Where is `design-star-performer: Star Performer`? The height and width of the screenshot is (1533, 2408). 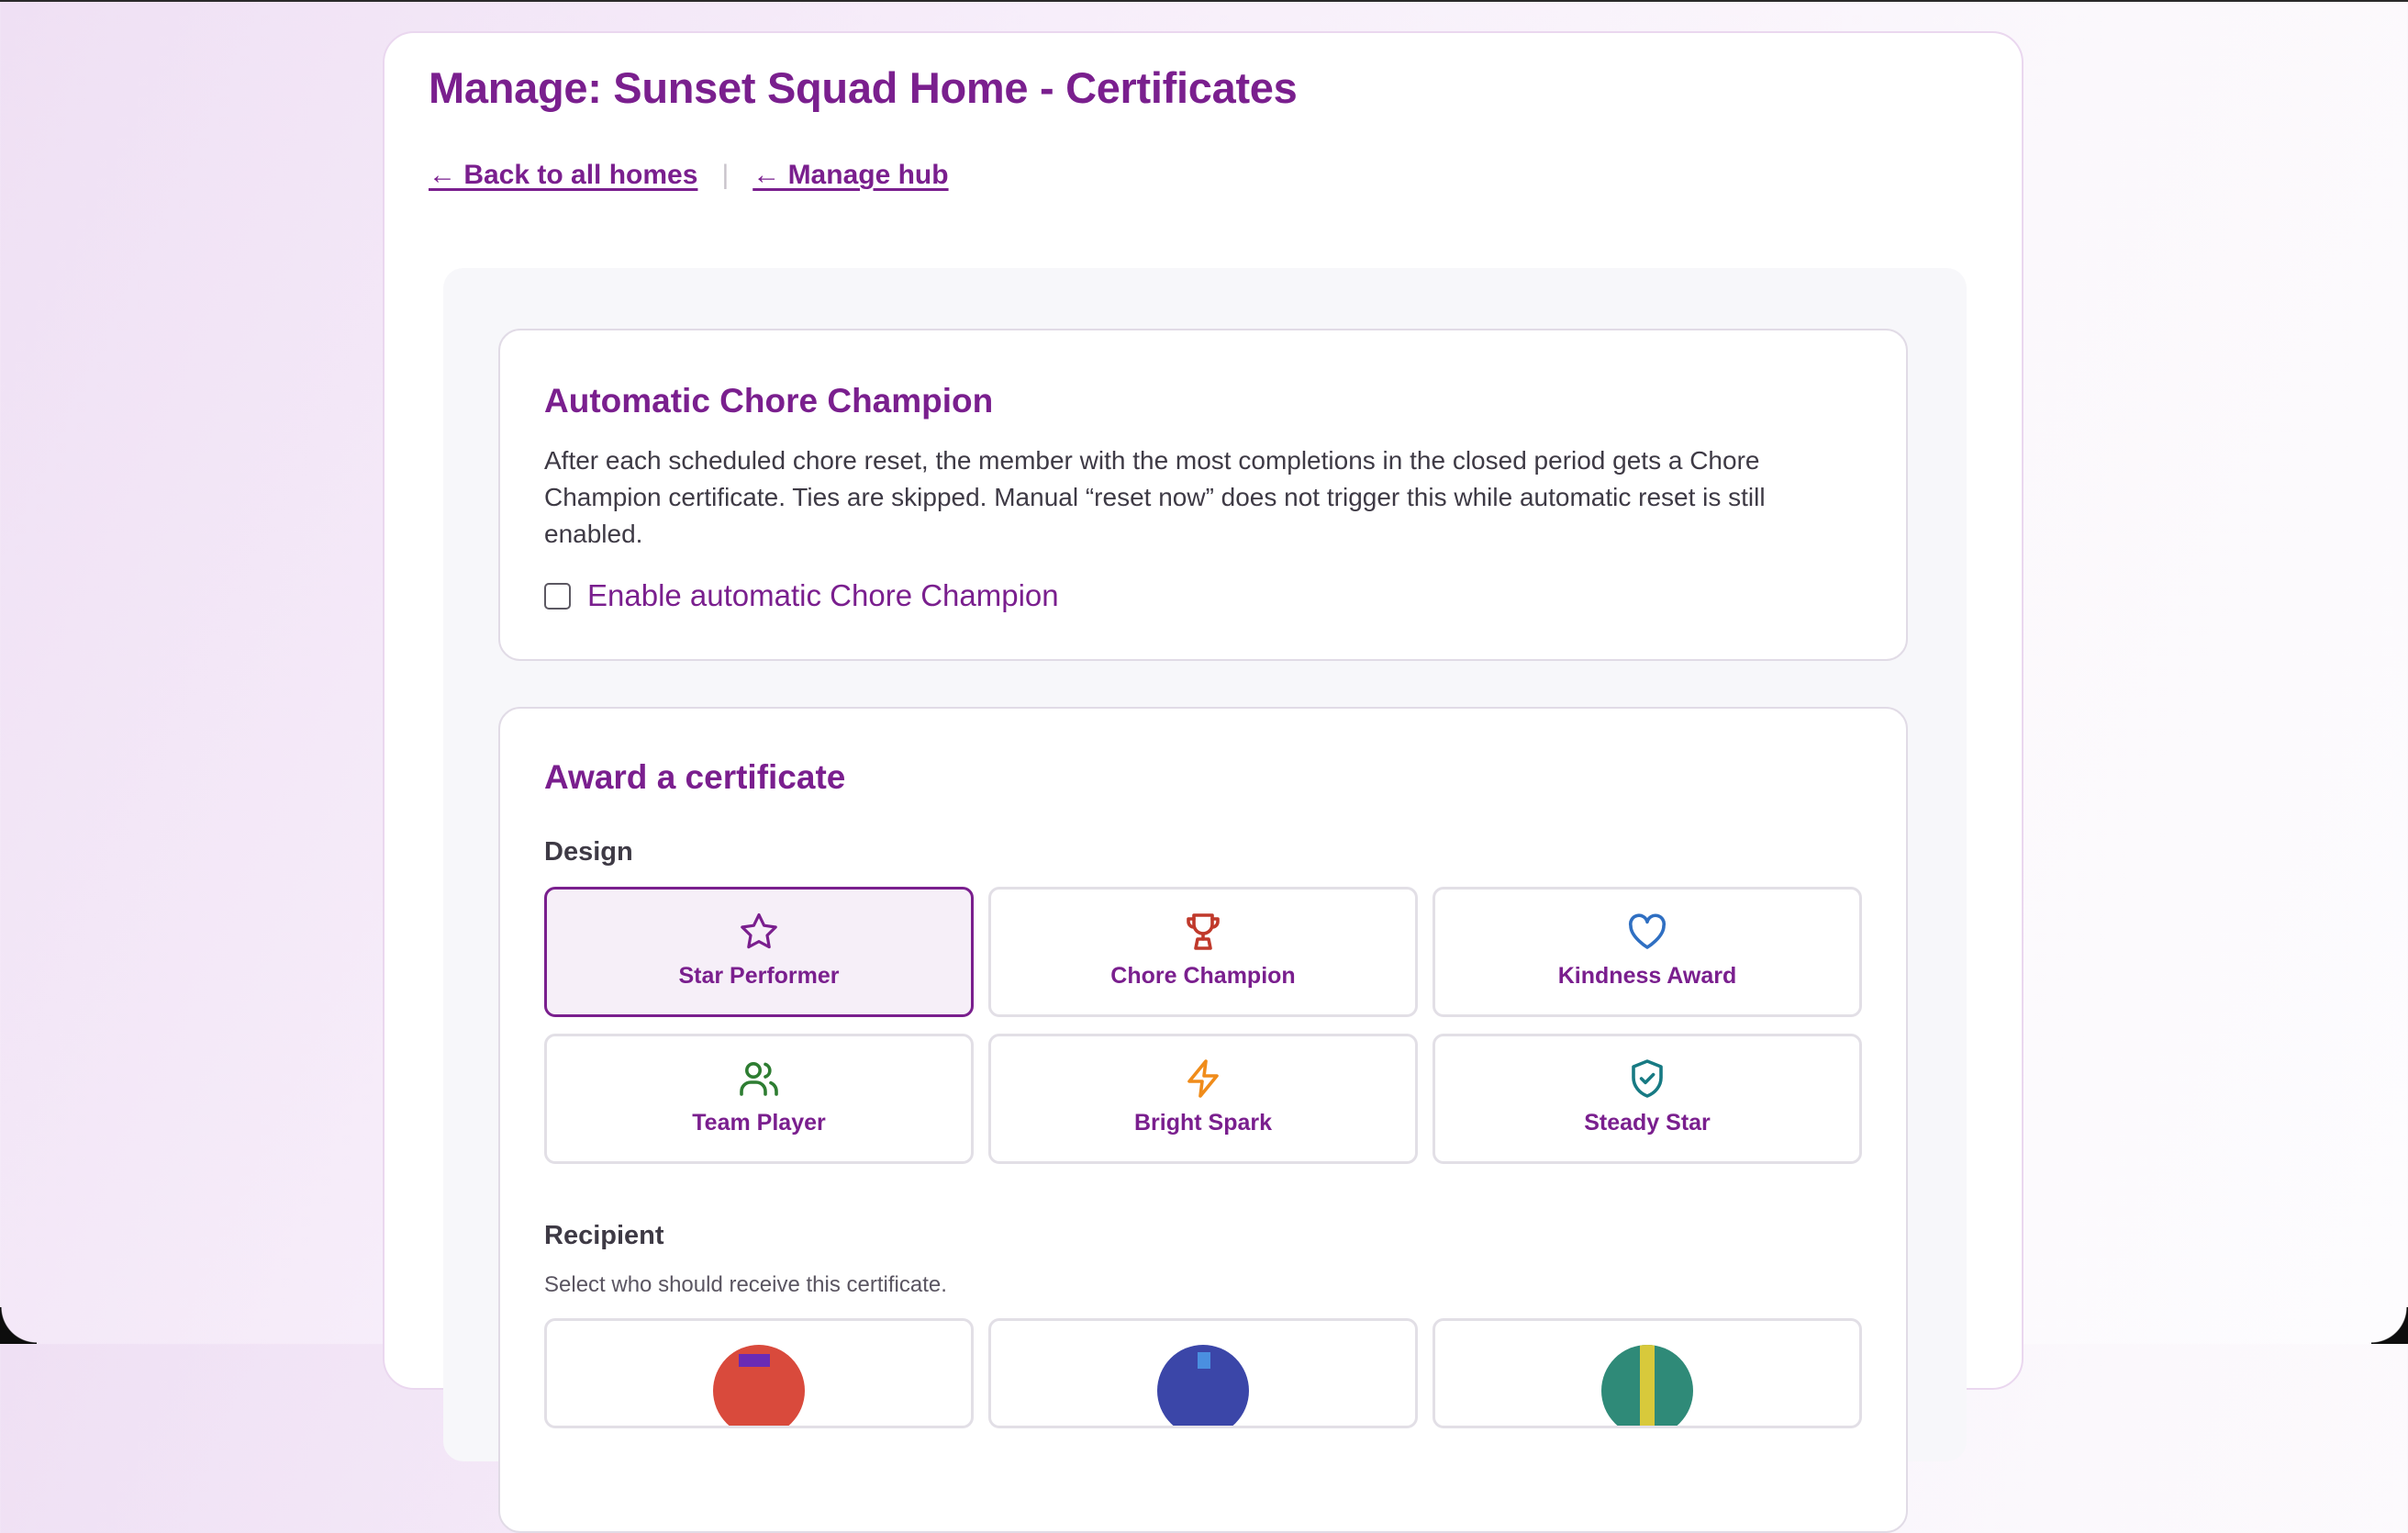
design-star-performer: Star Performer is located at coordinates (759, 952).